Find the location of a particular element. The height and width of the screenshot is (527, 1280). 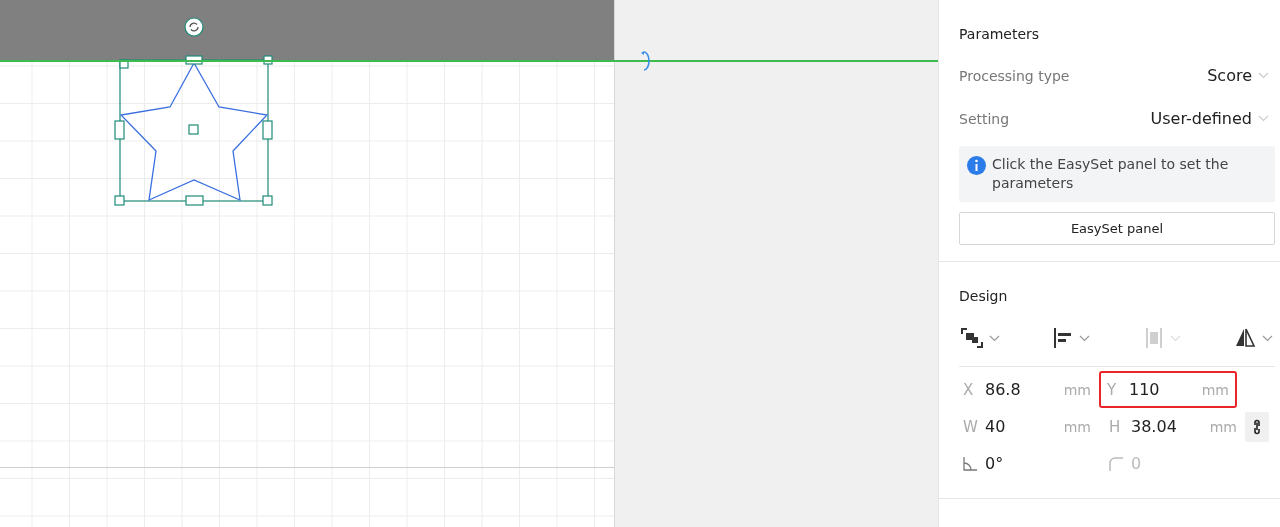

setting-label: Setting is located at coordinates (984, 118).